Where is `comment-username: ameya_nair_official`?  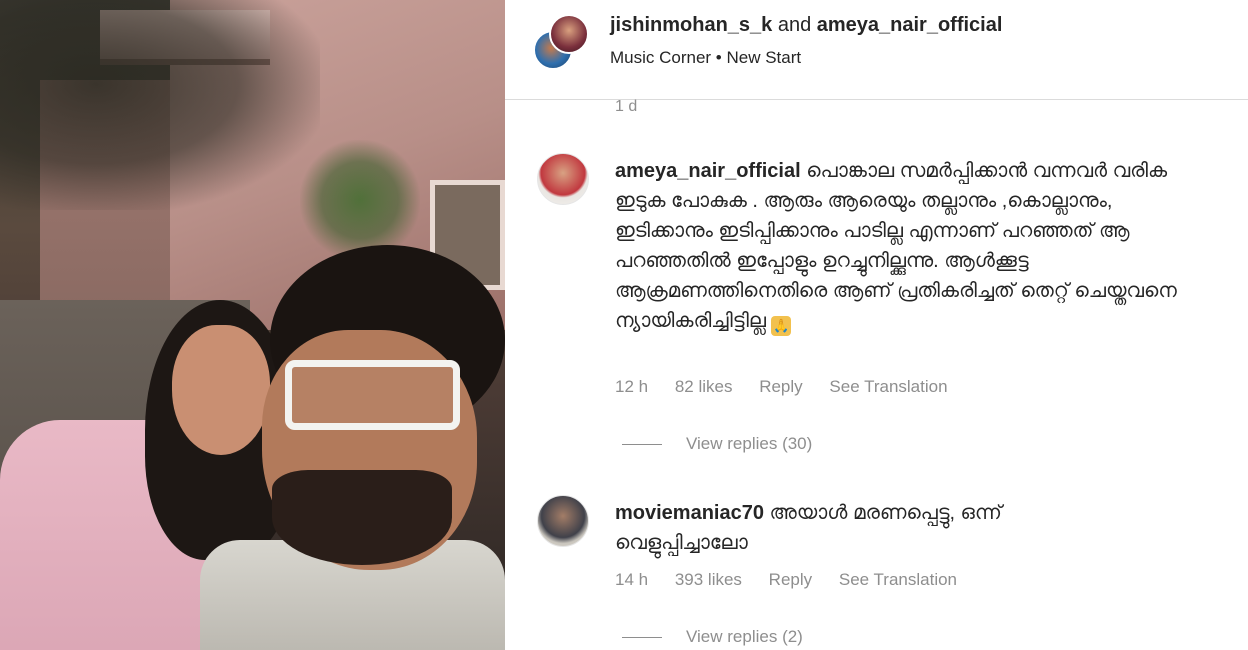 comment-username: ameya_nair_official is located at coordinates (708, 171).